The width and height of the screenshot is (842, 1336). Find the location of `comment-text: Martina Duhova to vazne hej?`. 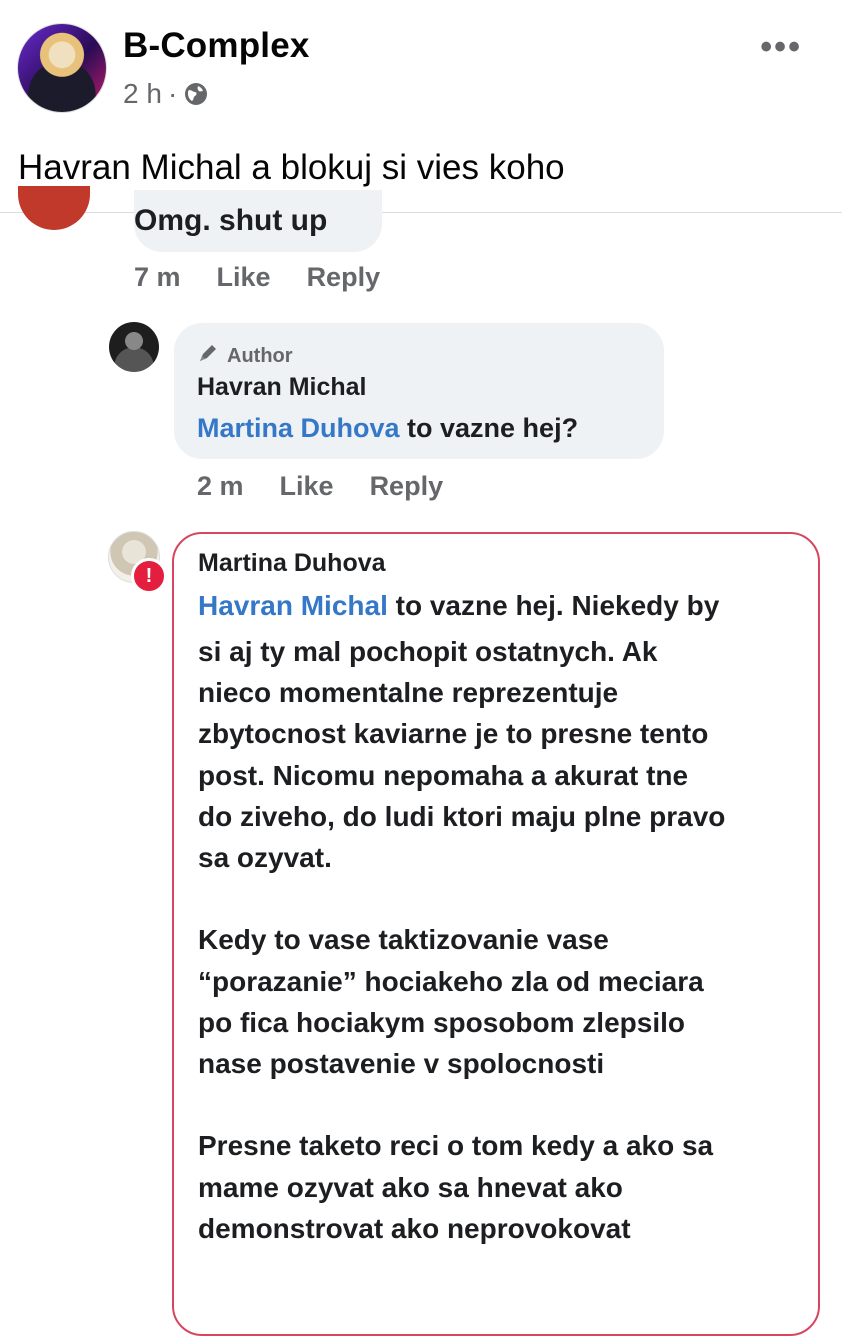

comment-text: Martina Duhova to vazne hej? is located at coordinates (387, 428).